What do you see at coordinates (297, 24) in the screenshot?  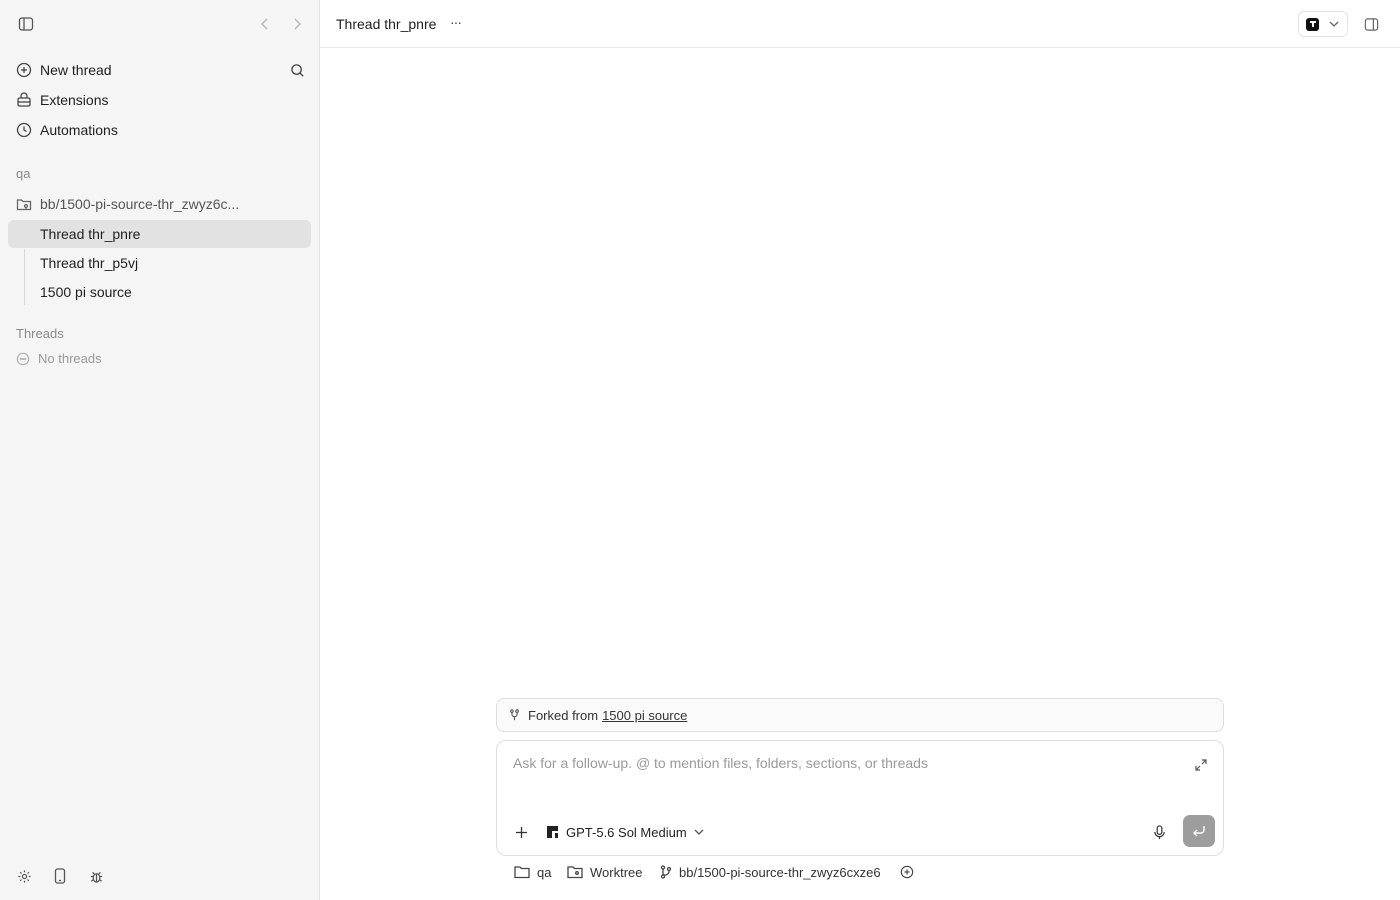 I see `forward-arrow-icon` at bounding box center [297, 24].